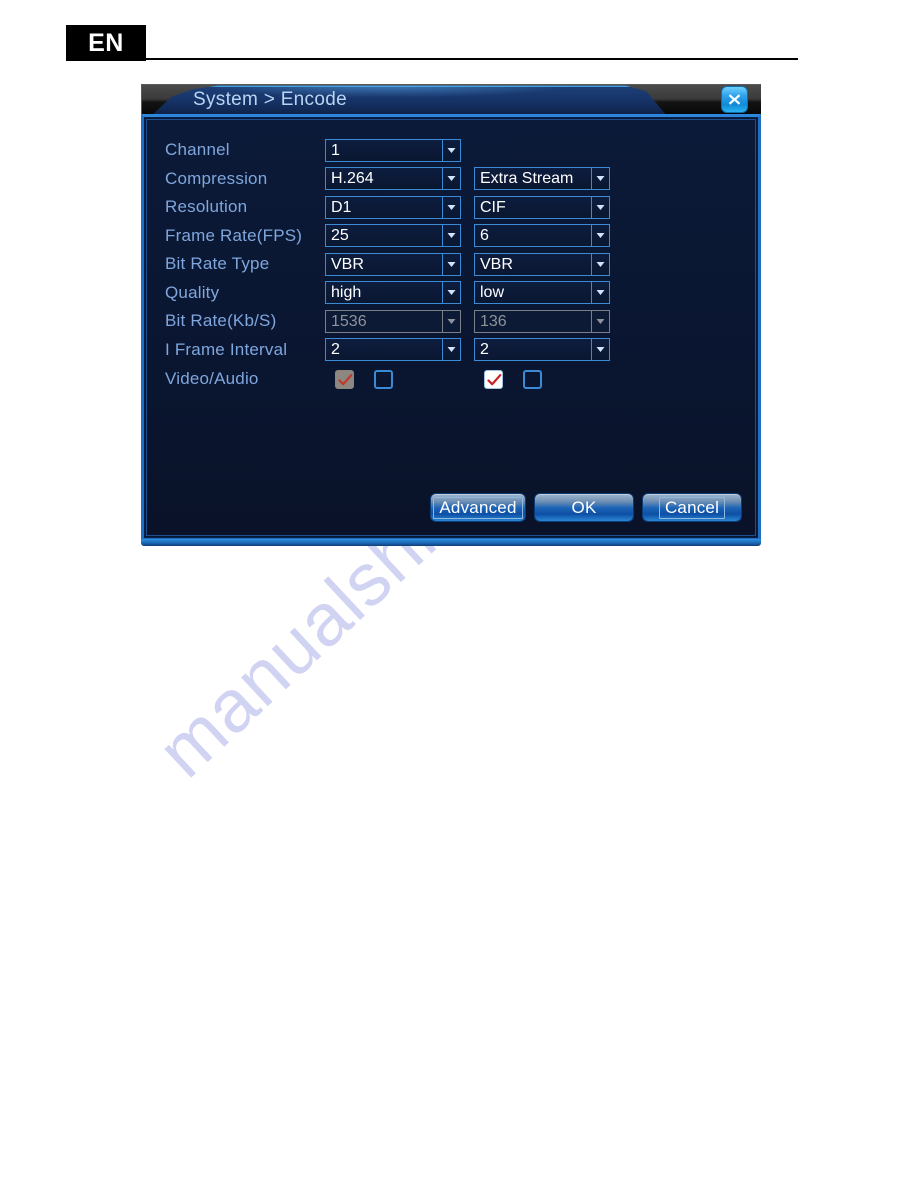 Image resolution: width=918 pixels, height=1188 pixels. What do you see at coordinates (542, 207) in the screenshot?
I see `resolution-extra-select: CIF` at bounding box center [542, 207].